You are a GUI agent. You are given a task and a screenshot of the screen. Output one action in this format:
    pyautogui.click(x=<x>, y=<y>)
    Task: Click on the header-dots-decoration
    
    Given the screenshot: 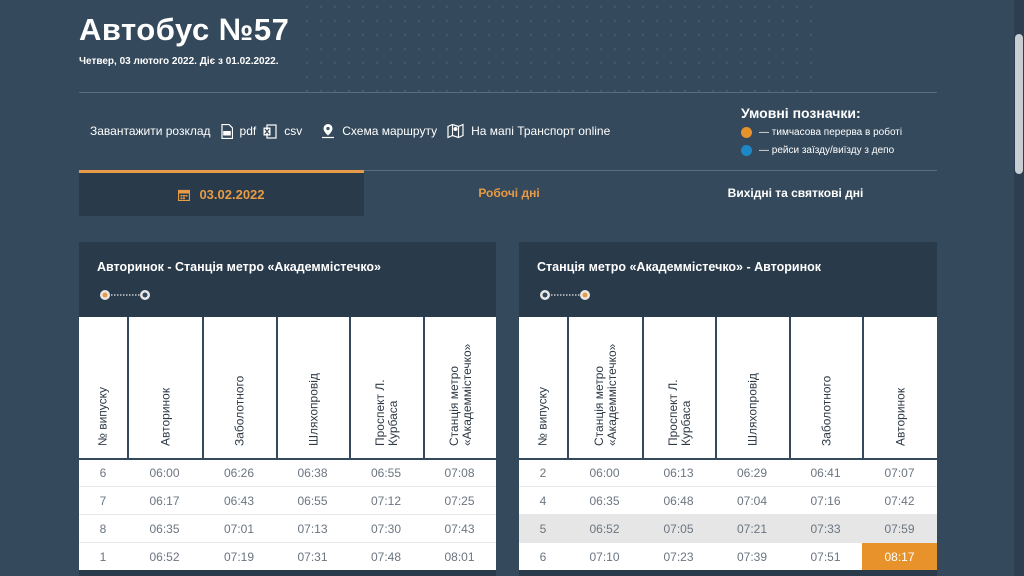 What is the action you would take?
    pyautogui.click(x=560, y=47)
    